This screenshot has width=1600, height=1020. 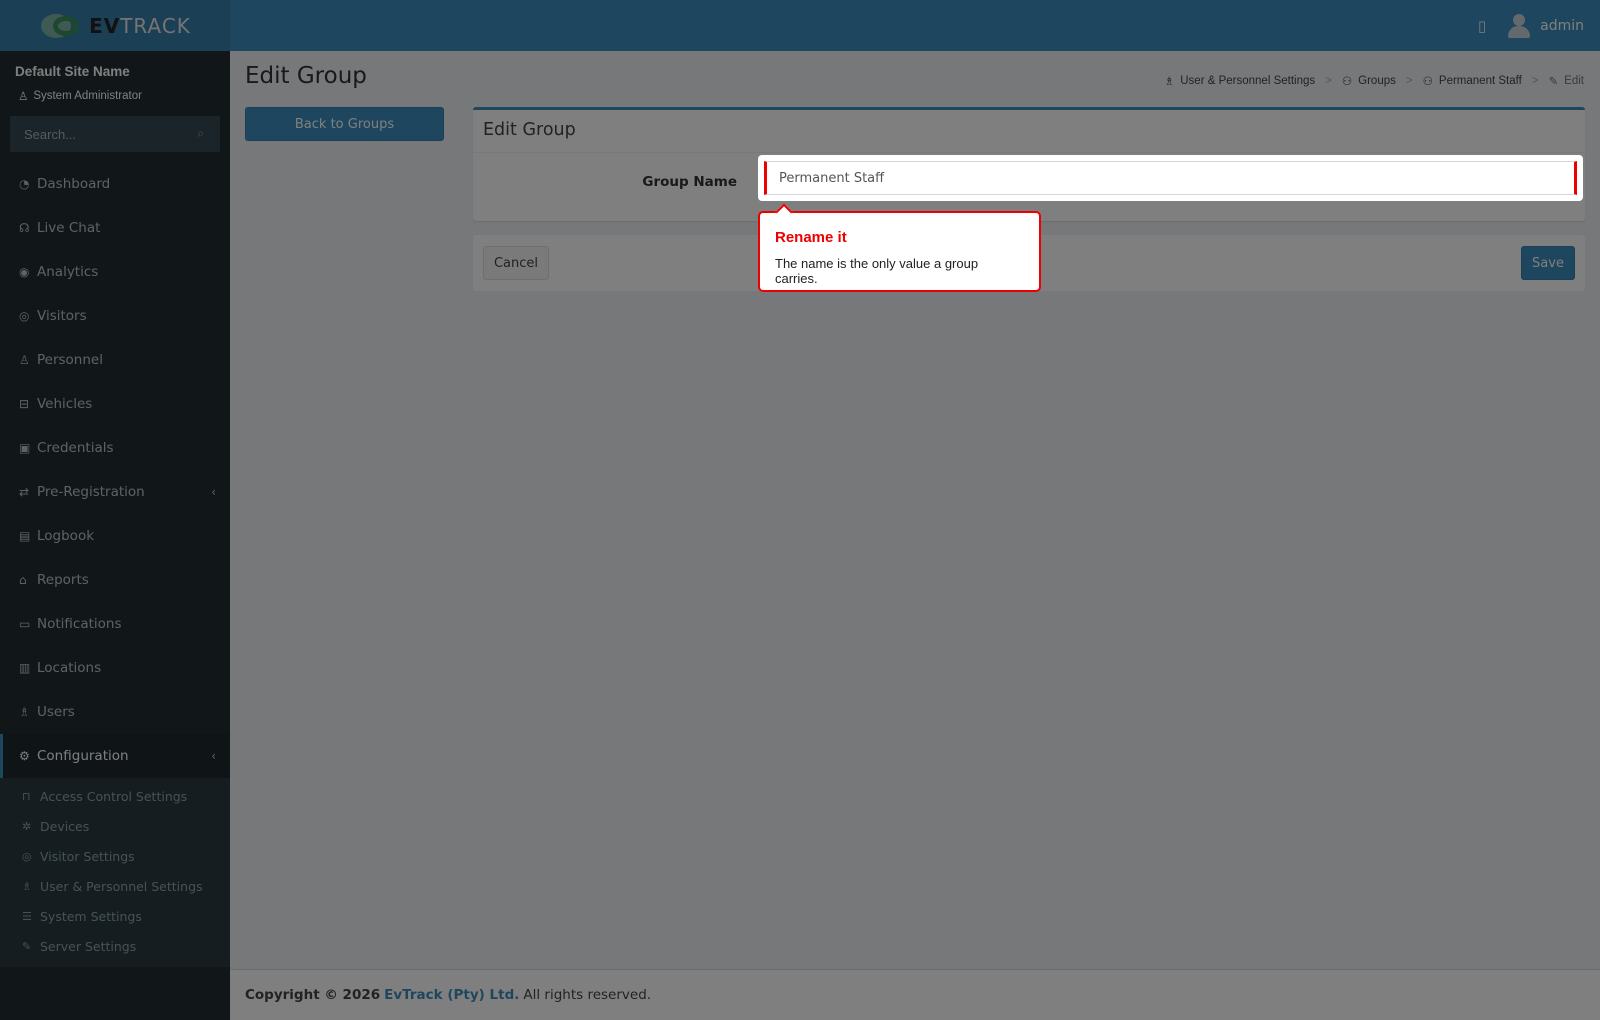 What do you see at coordinates (24, 404) in the screenshot?
I see `car-icon: ⊟` at bounding box center [24, 404].